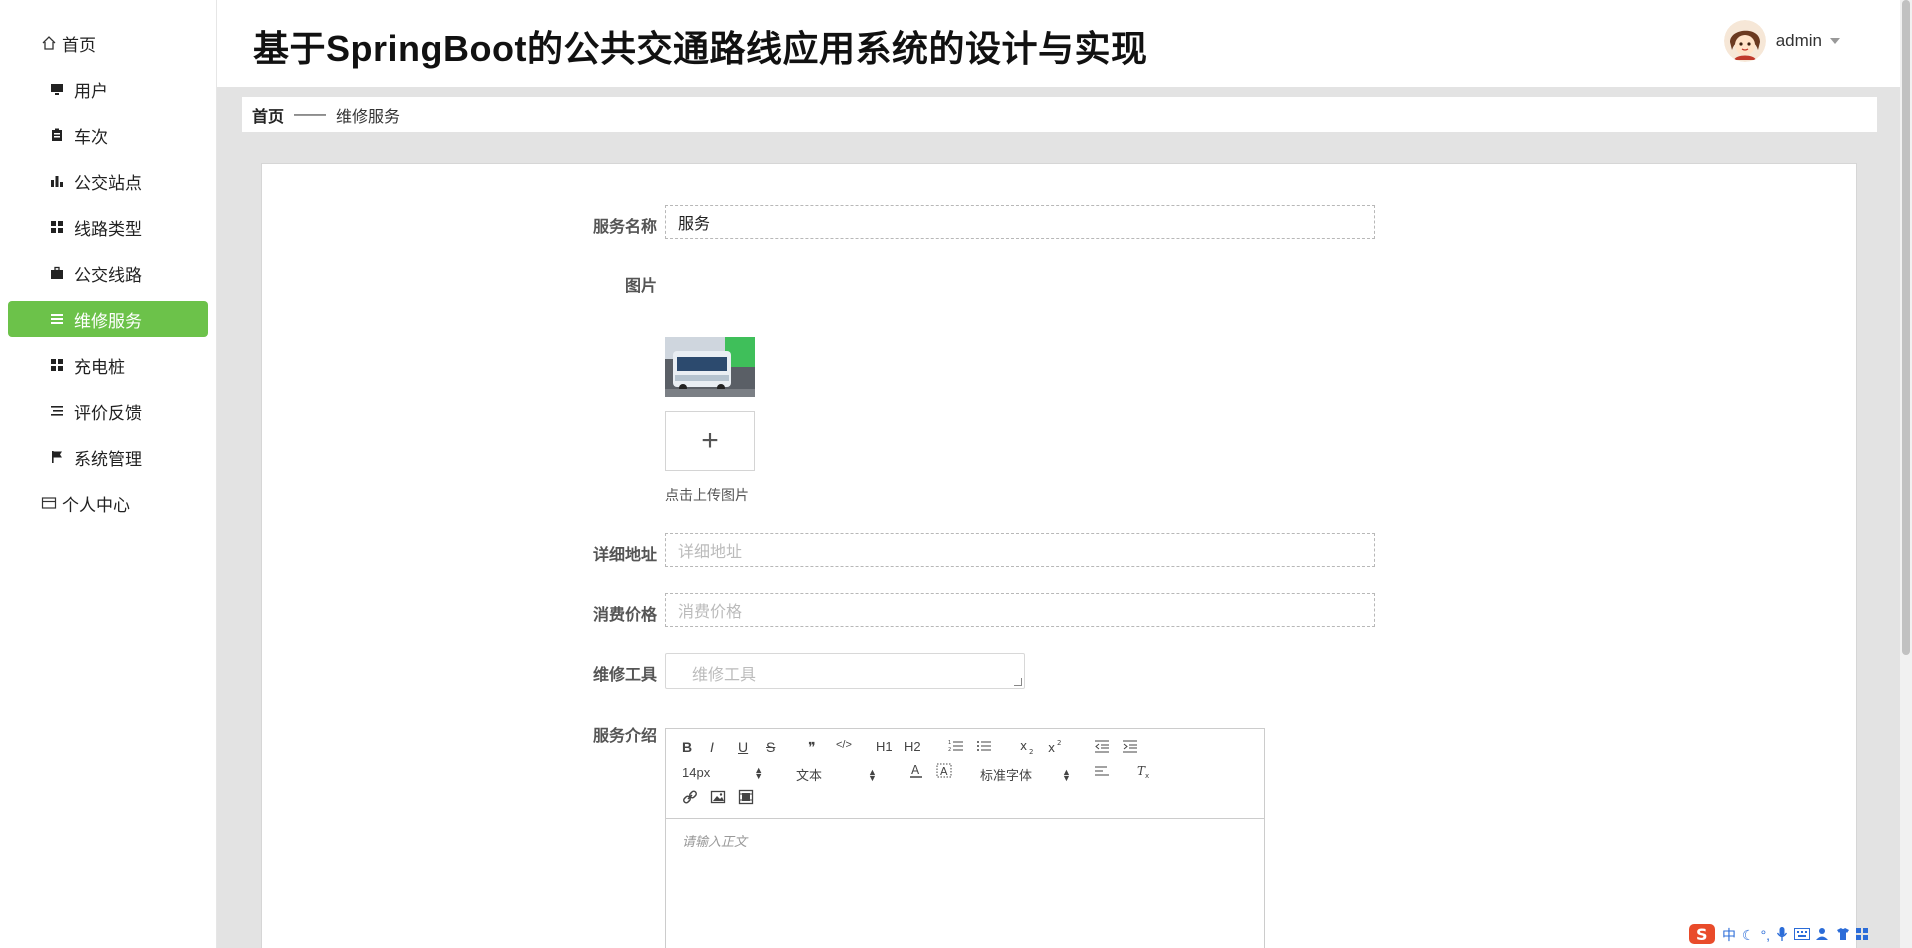  Describe the element at coordinates (718, 797) in the screenshot. I see `image-insert-icon` at that location.